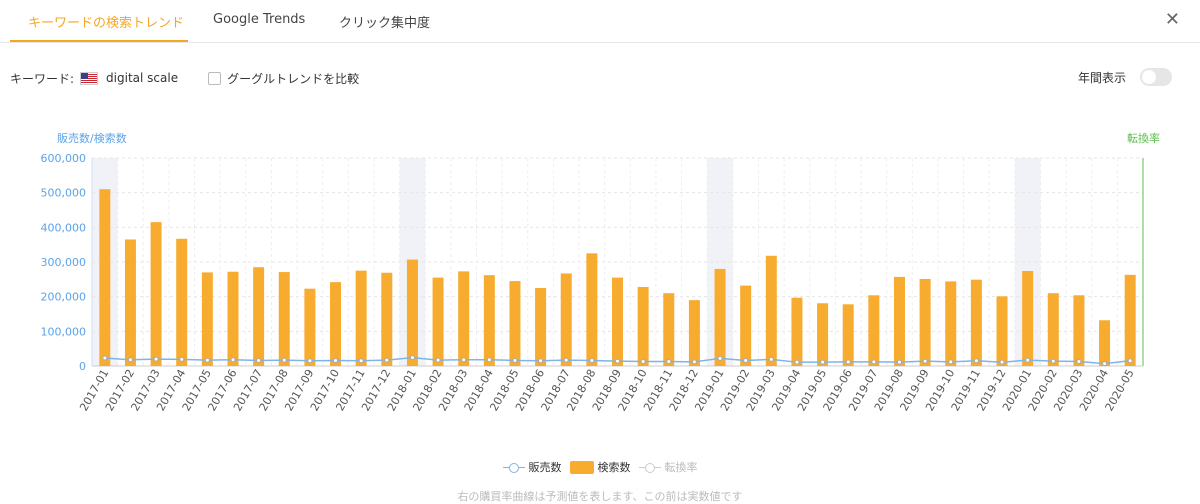 The width and height of the screenshot is (1200, 504). Describe the element at coordinates (1156, 77) in the screenshot. I see `annual-view-toggle` at that location.